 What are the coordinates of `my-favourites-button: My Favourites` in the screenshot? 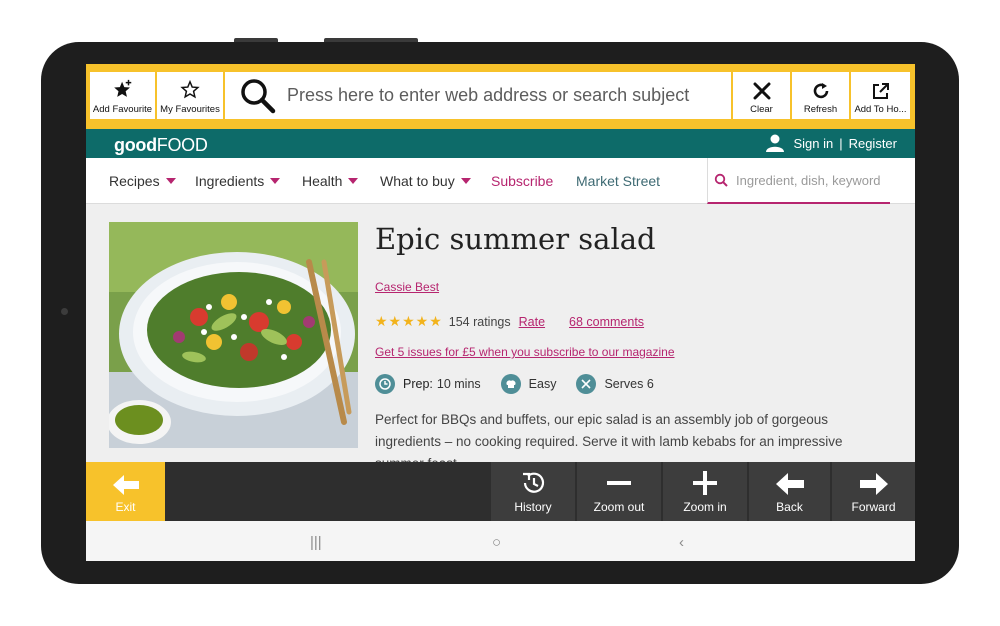 It's located at (190, 95).